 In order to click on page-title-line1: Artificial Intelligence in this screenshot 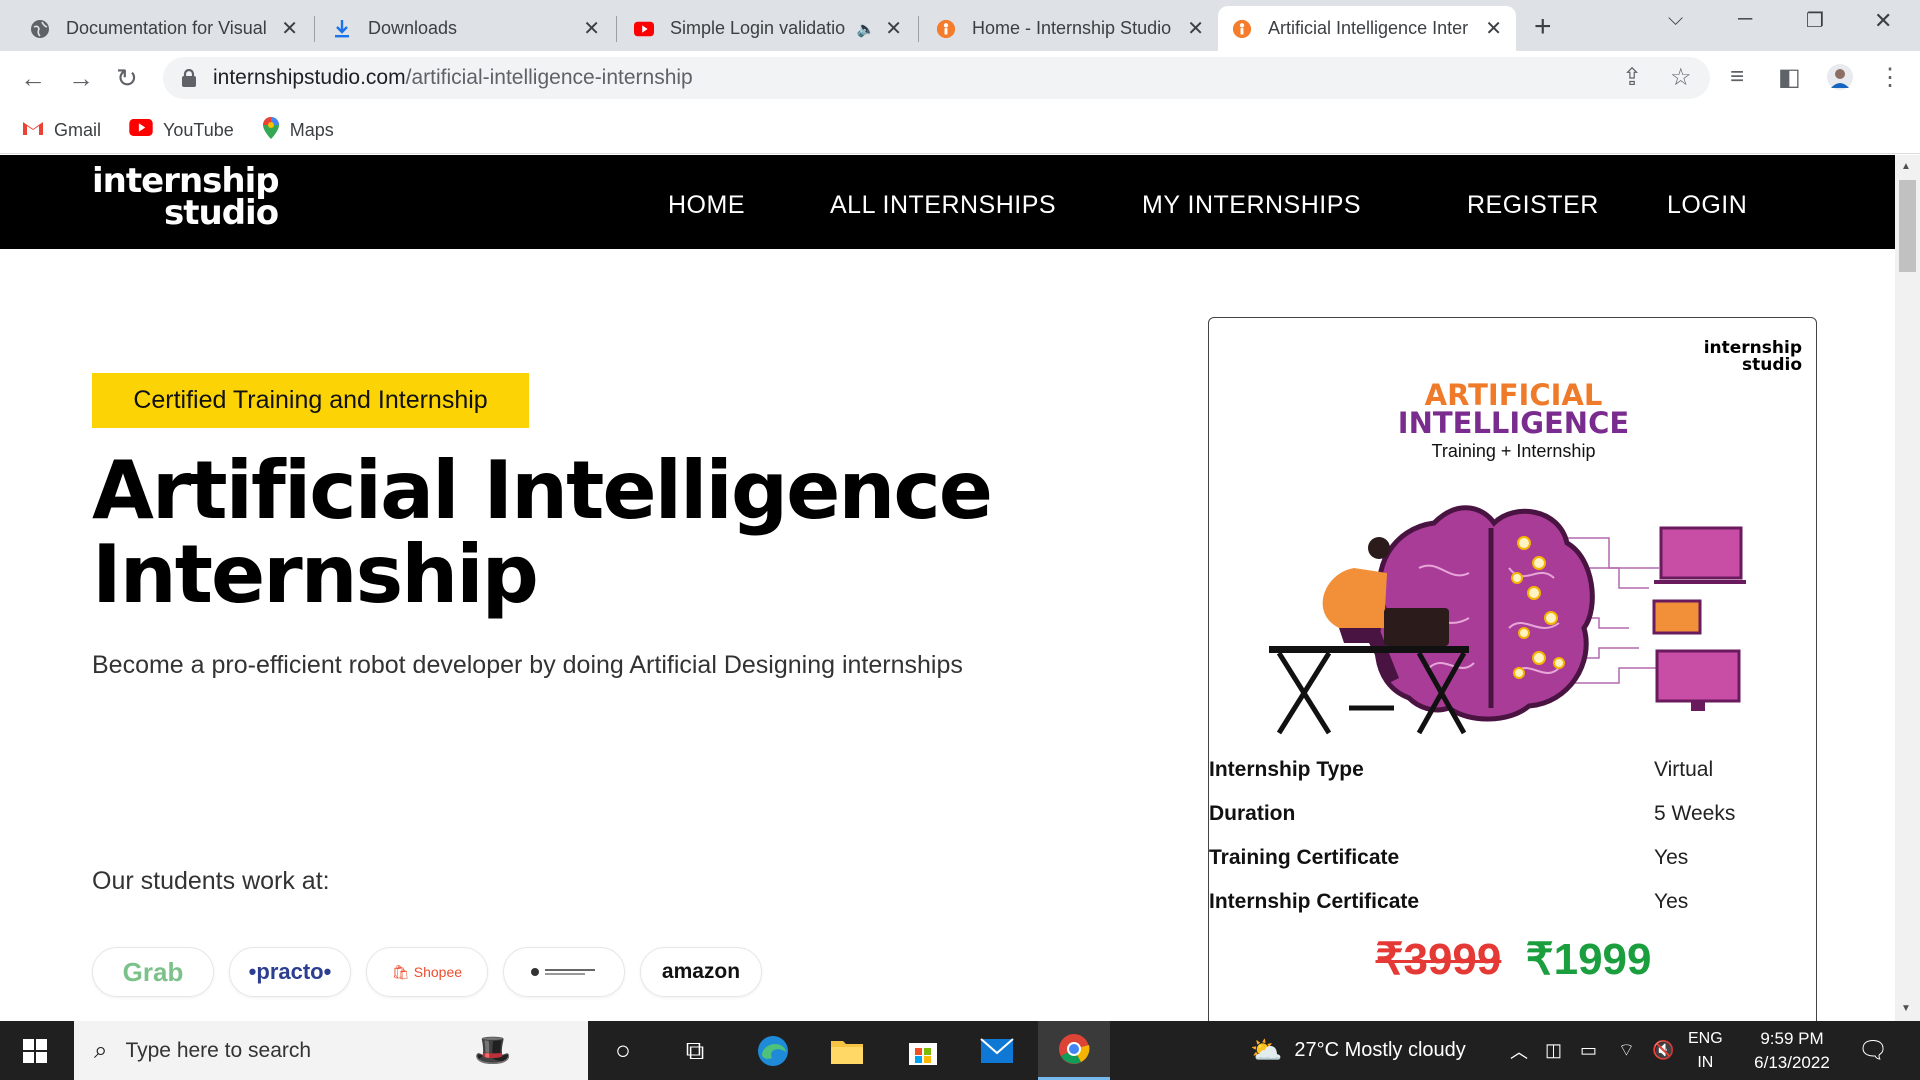, I will do `click(542, 490)`.